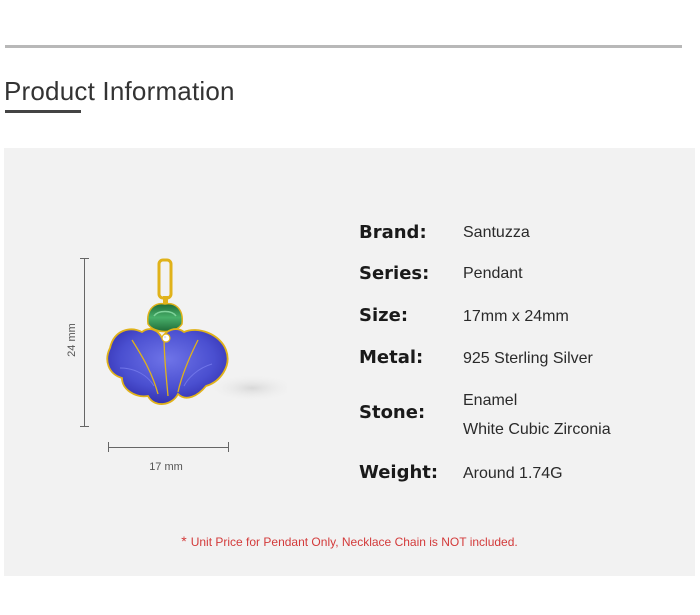 The width and height of the screenshot is (700, 615). Describe the element at coordinates (528, 358) in the screenshot. I see `metal-value: 925 Sterling Silver` at that location.